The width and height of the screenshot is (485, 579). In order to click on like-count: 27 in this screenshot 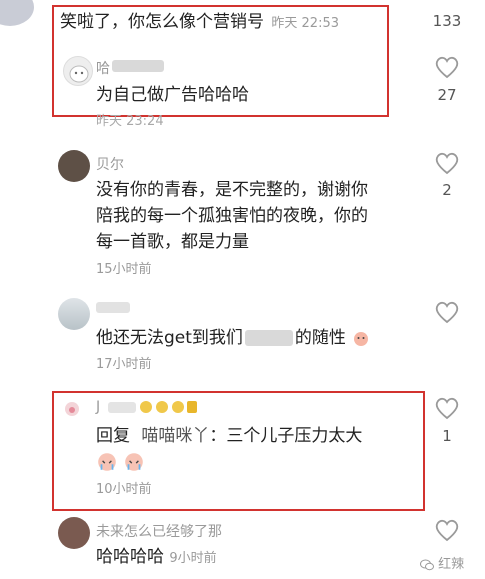, I will do `click(447, 95)`.